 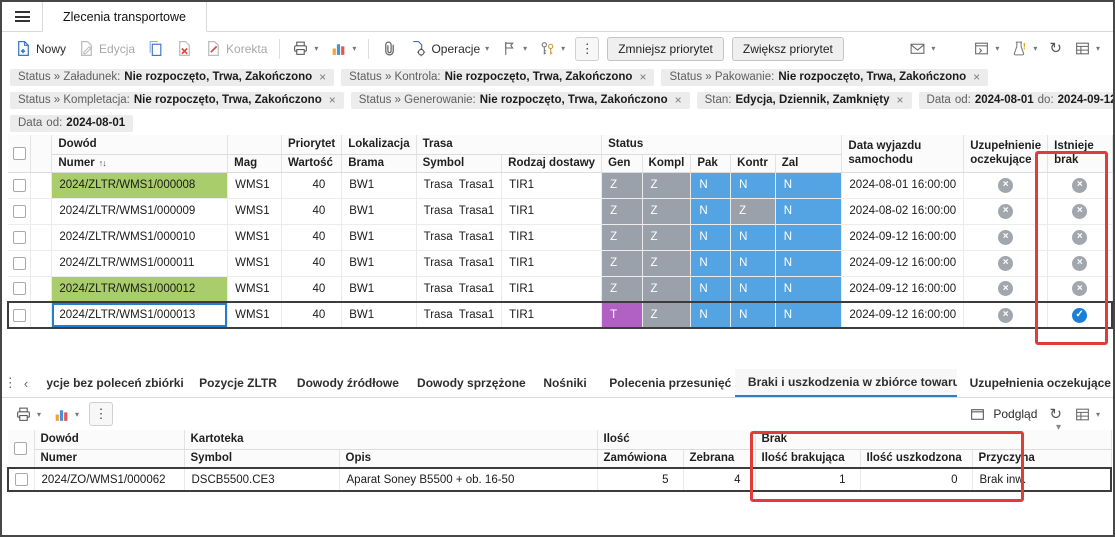 I want to click on delete-document-button, so click(x=184, y=48).